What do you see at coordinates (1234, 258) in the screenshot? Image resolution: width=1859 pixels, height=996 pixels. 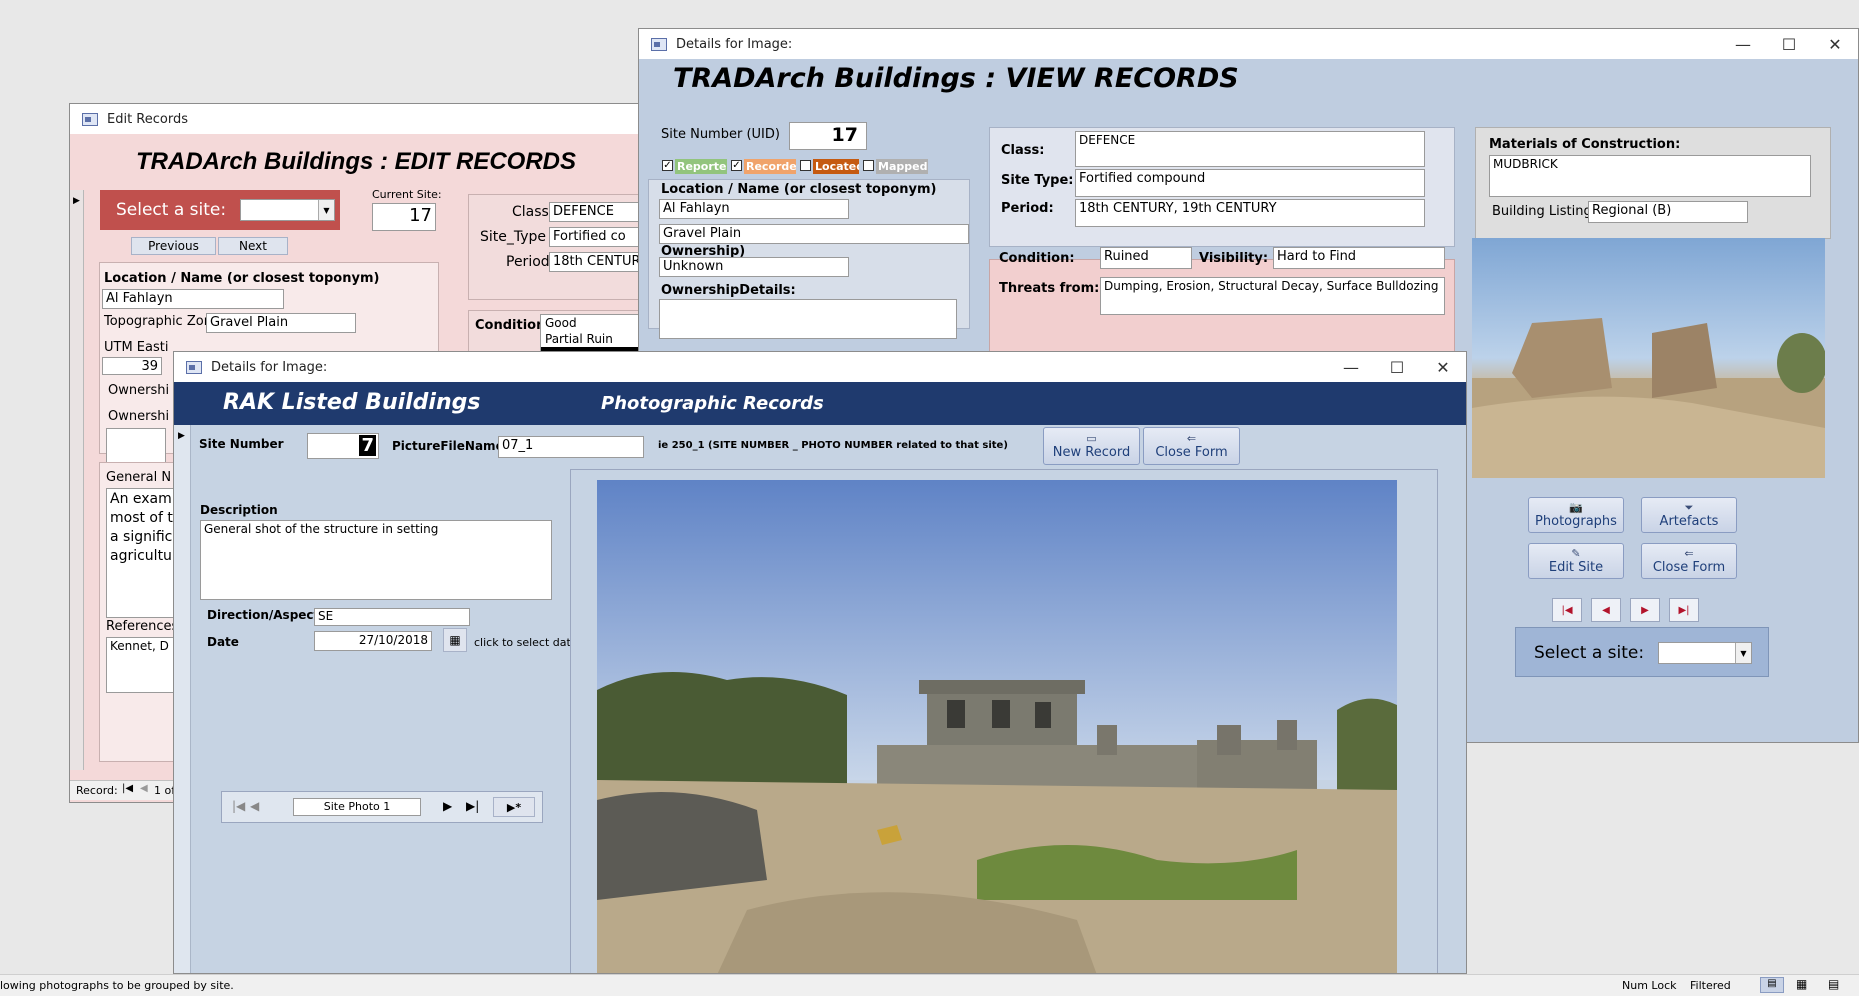 I see `view-visibility-label: Visibility:` at bounding box center [1234, 258].